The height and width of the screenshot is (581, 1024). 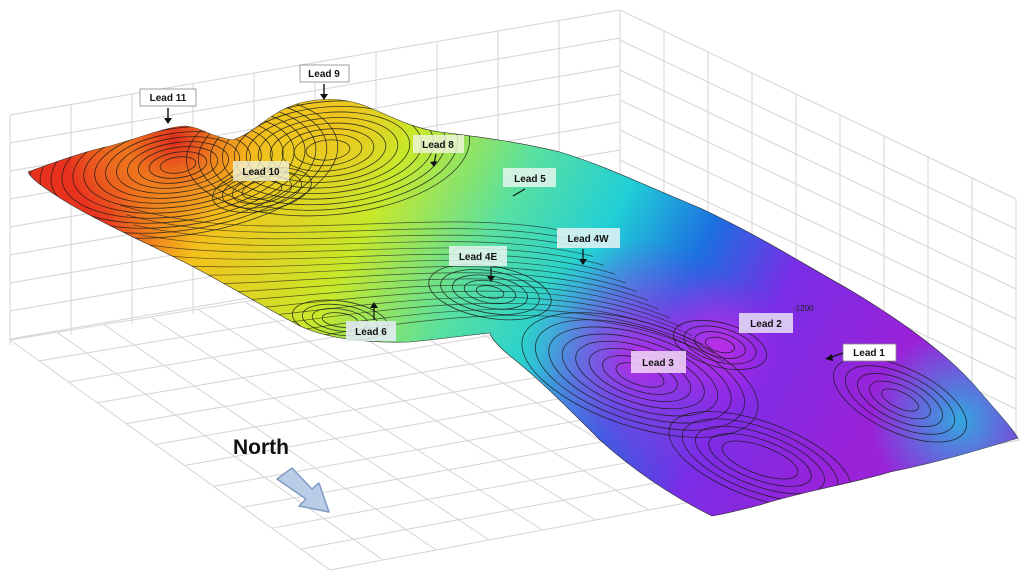 I want to click on lead-11-label: Lead 11, so click(x=168, y=98).